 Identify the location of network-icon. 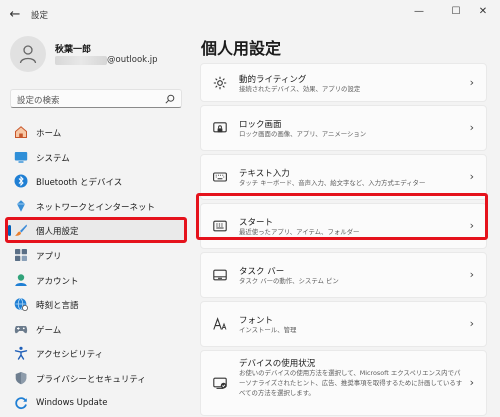
(21, 205).